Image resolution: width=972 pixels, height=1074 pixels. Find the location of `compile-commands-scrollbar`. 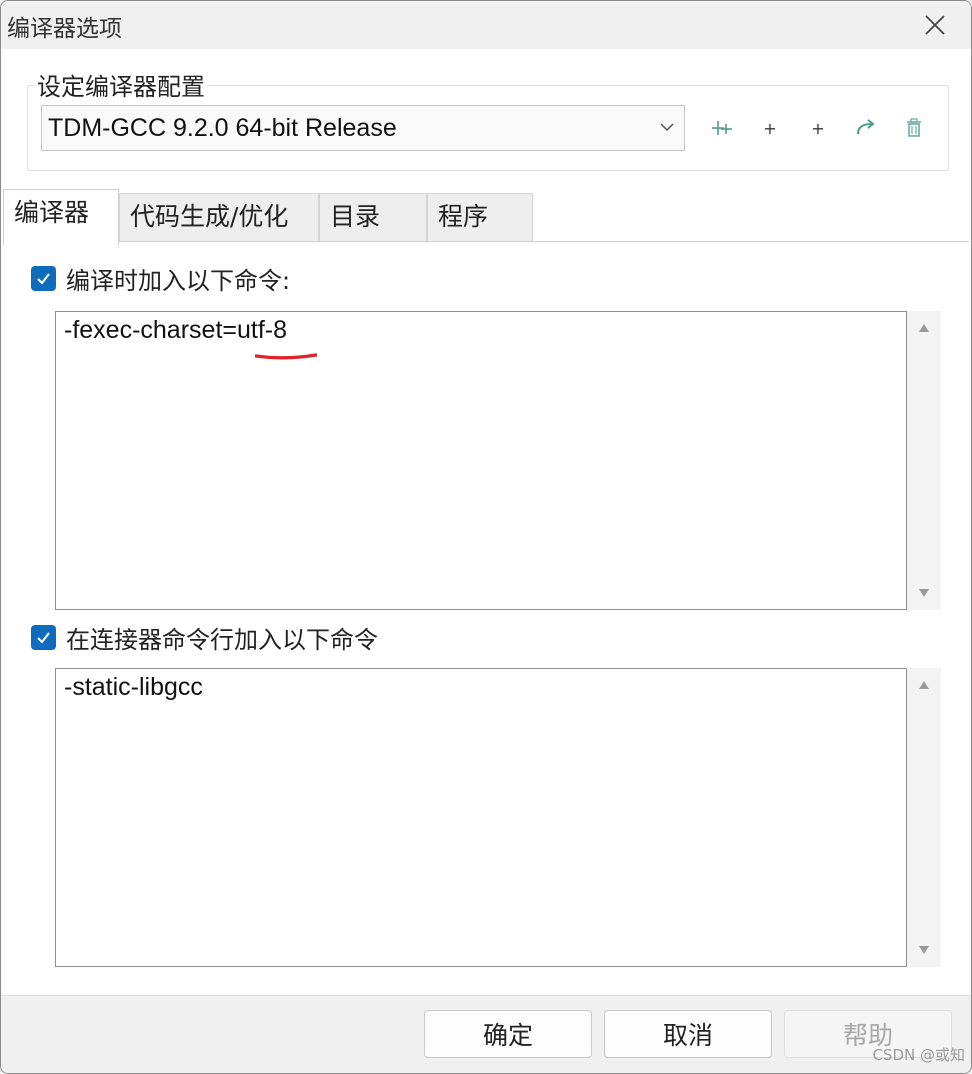

compile-commands-scrollbar is located at coordinates (924, 460).